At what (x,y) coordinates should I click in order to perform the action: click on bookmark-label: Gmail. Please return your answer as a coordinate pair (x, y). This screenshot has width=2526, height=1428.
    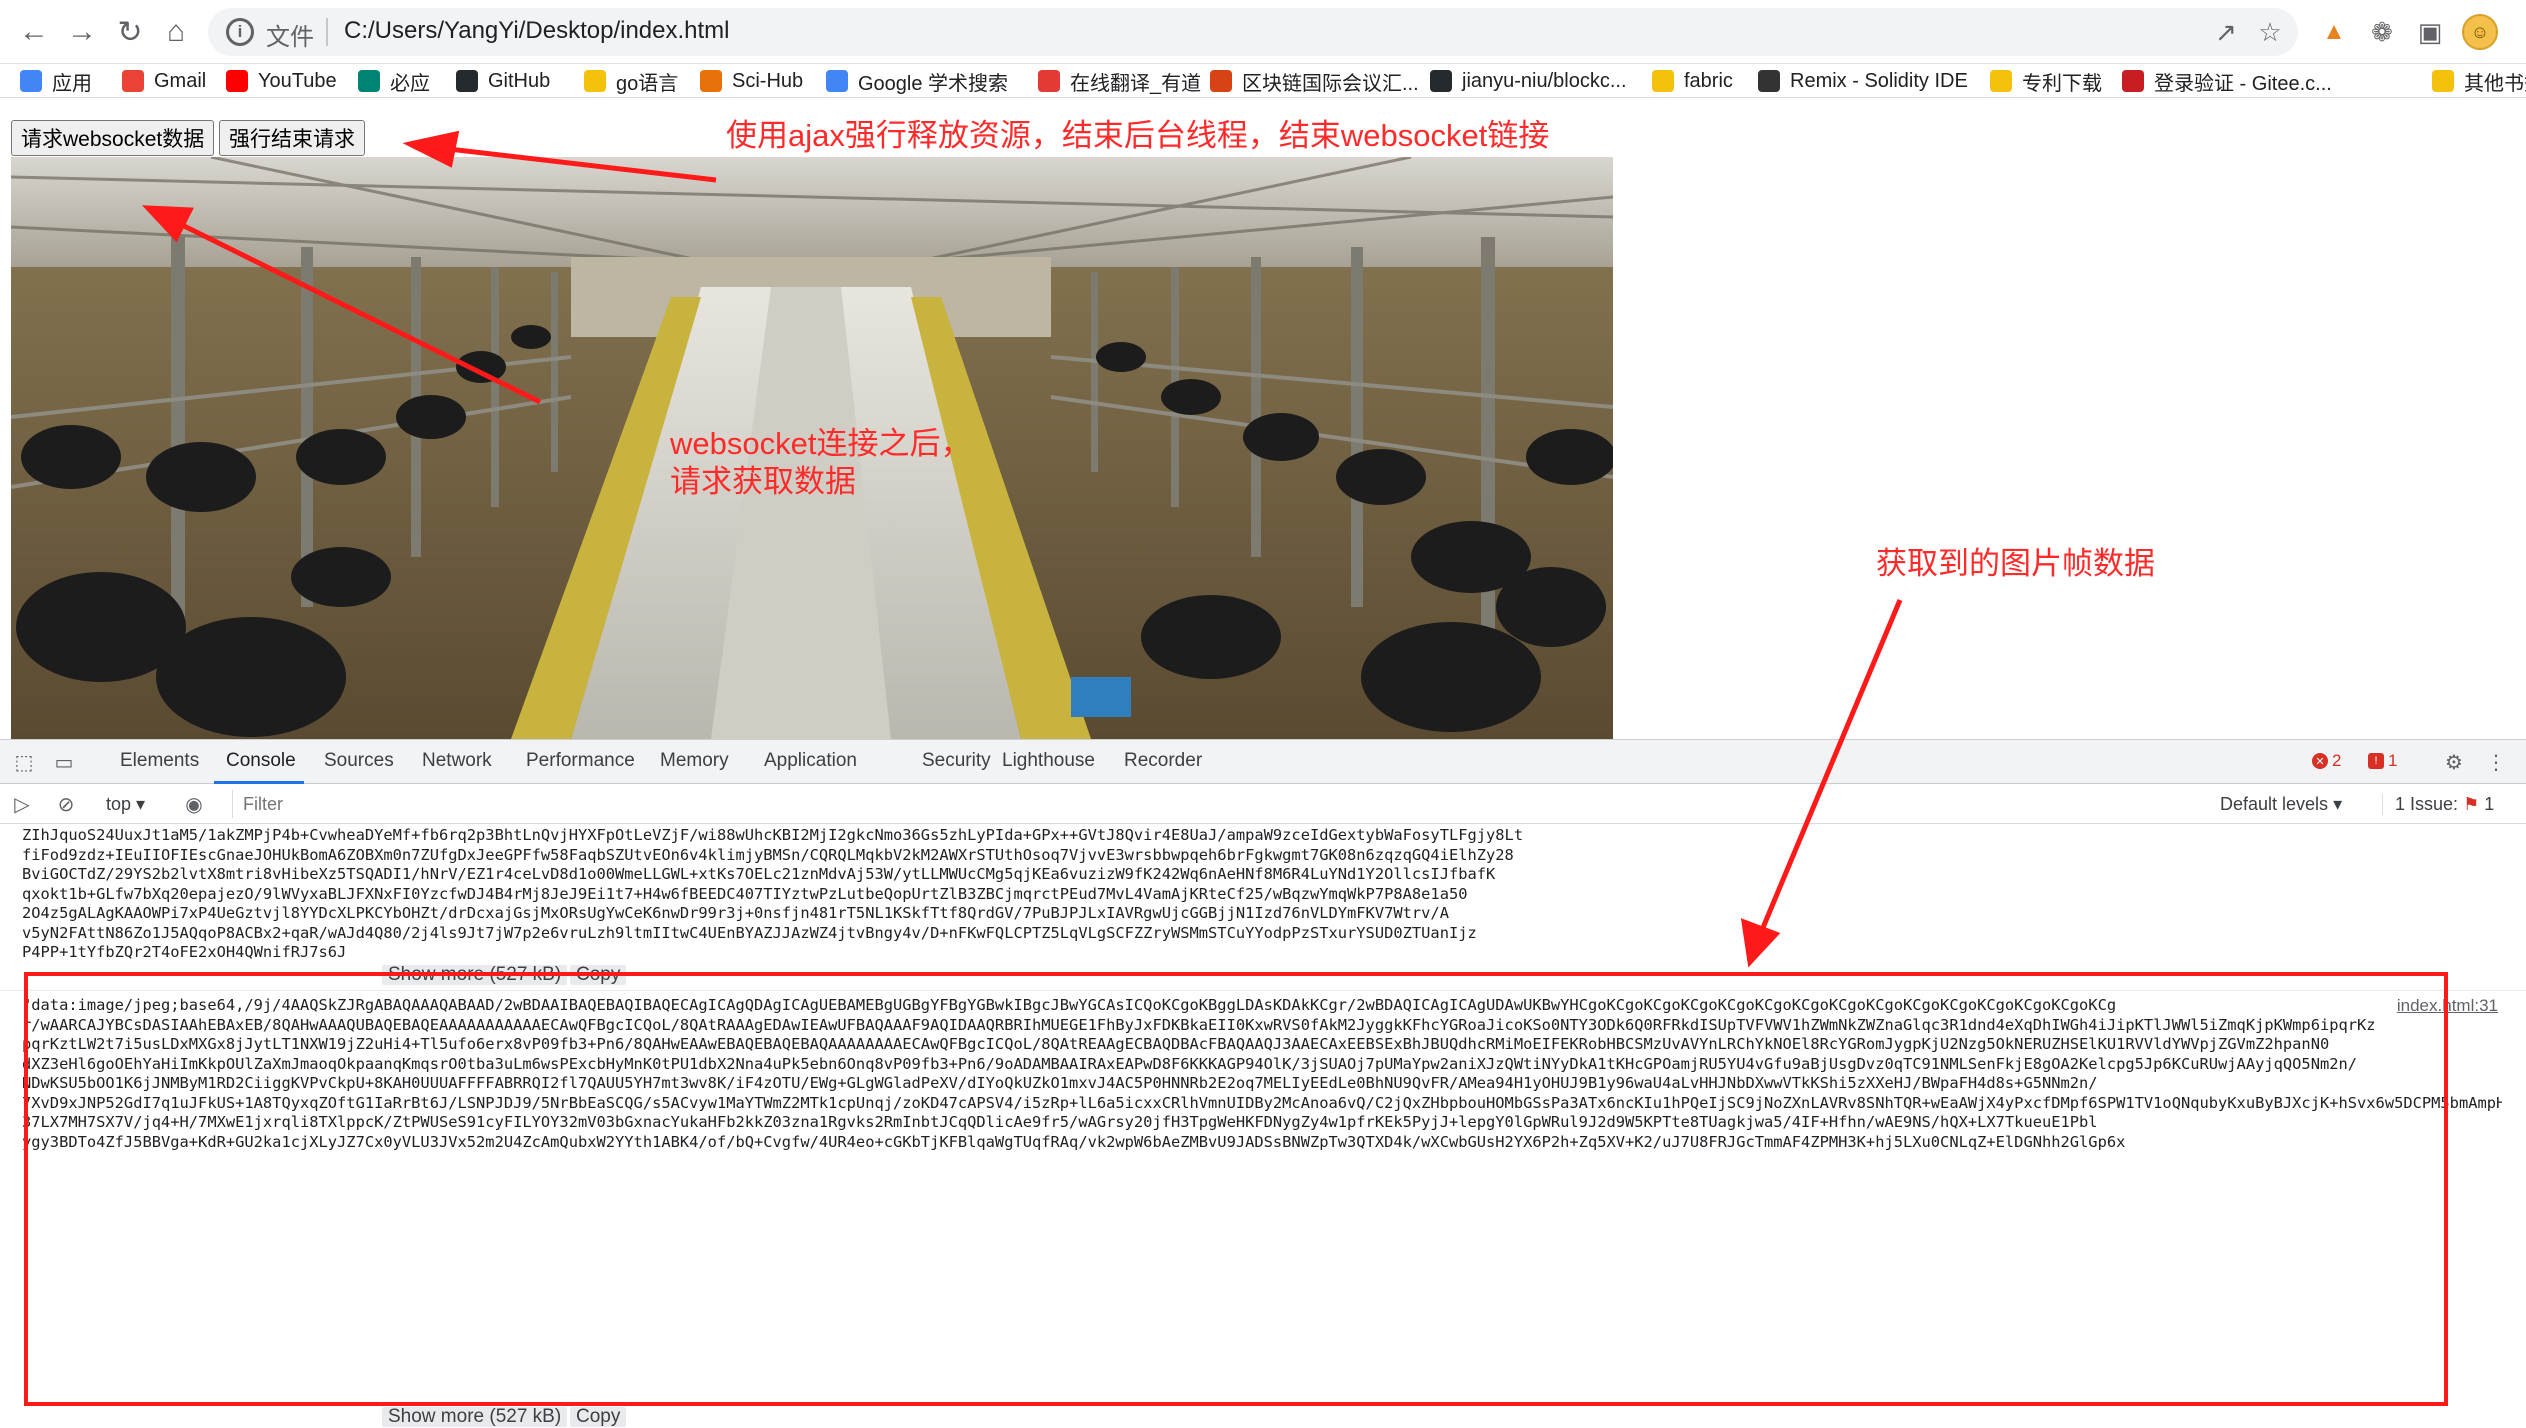
    Looking at the image, I should click on (180, 80).